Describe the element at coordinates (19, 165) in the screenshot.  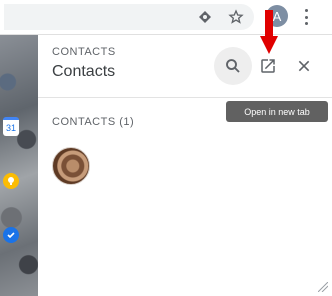
I see `side-apps-strip: 31` at that location.